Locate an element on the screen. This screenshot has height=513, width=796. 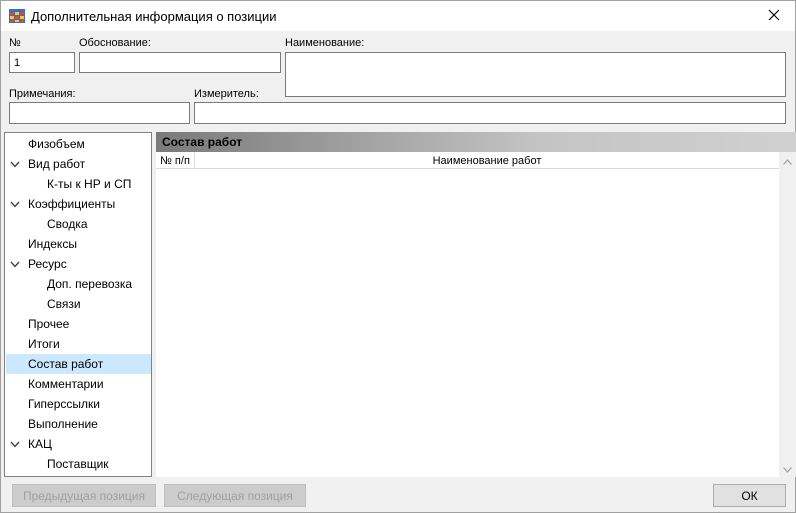
tree-item: Гиперссылки is located at coordinates (78, 404).